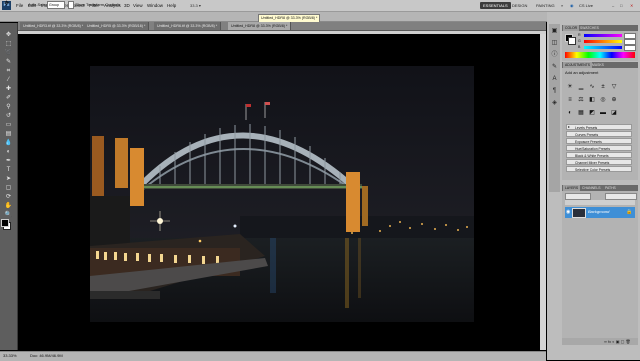  Describe the element at coordinates (578, 196) in the screenshot. I see `blend-mode-dropdown` at that location.